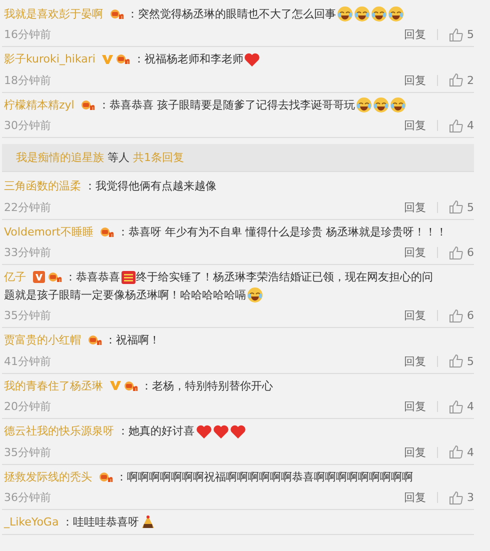 Image resolution: width=490 pixels, height=551 pixels. I want to click on comment-text: 题就是孩子眼睛一定要像杨丞琳啊！哈哈哈哈哈嗝, so click(125, 295).